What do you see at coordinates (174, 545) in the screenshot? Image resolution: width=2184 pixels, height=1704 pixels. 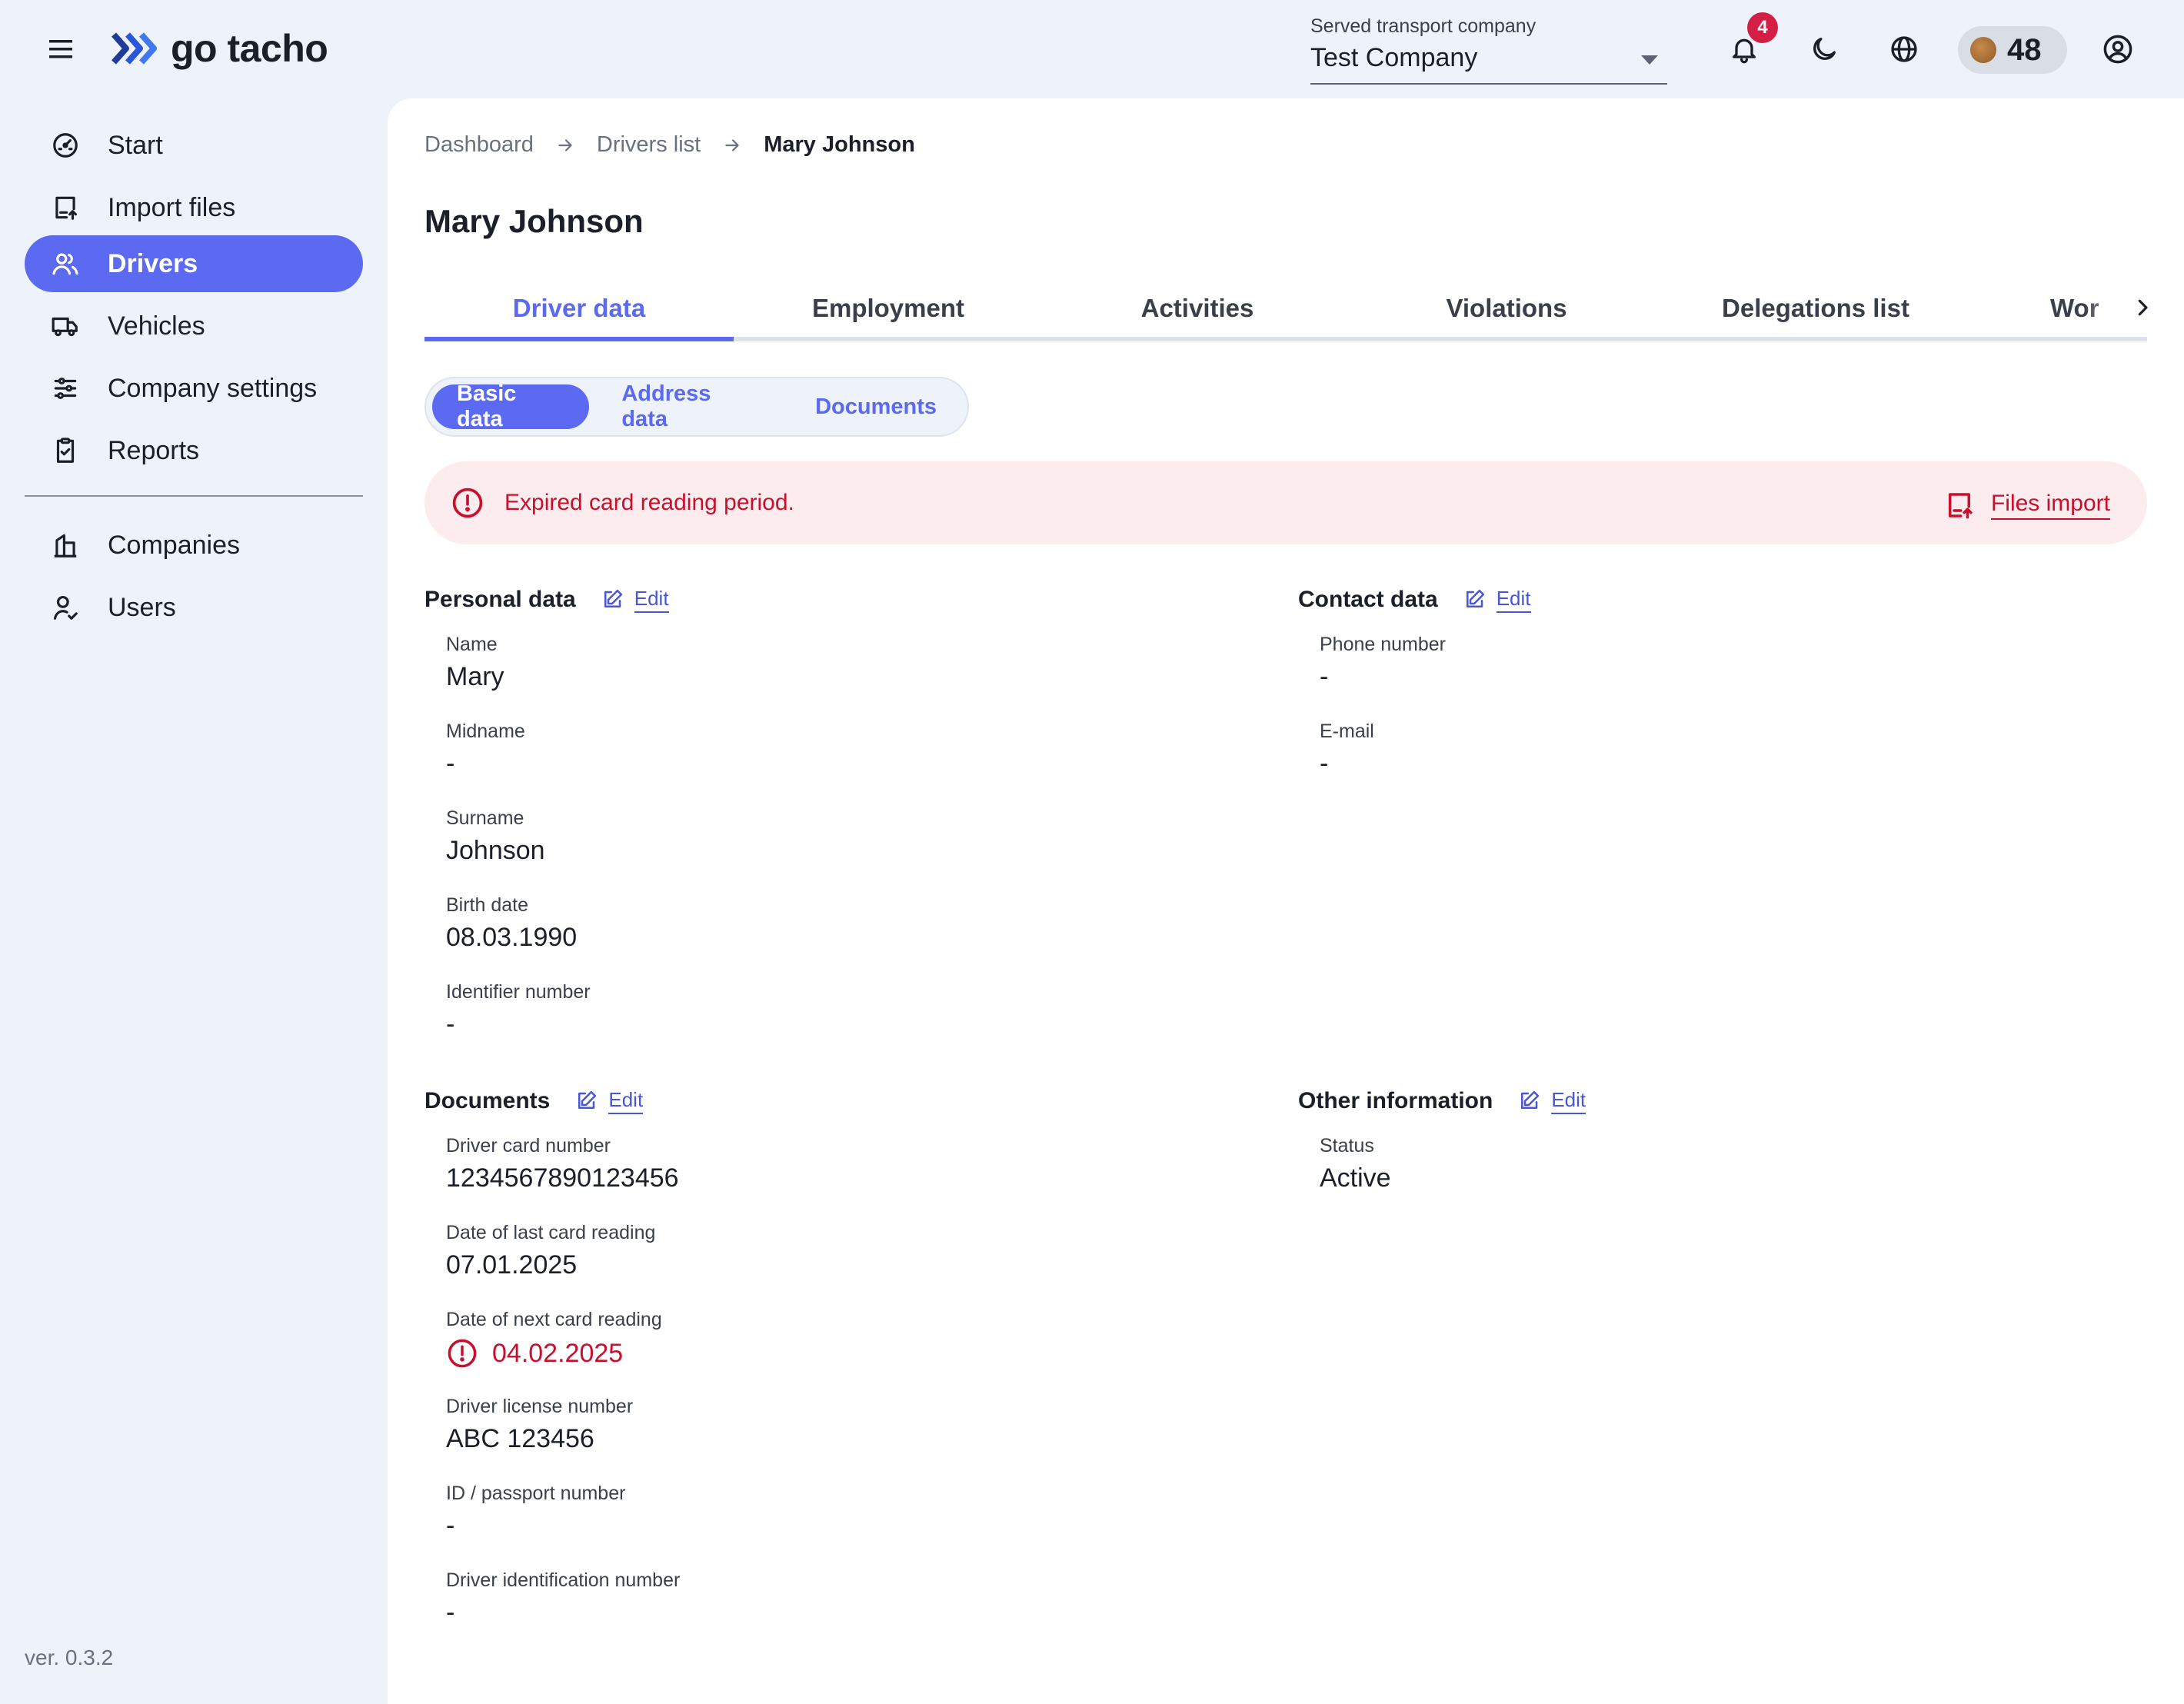 I see `sidebar-item-label: Companies` at bounding box center [174, 545].